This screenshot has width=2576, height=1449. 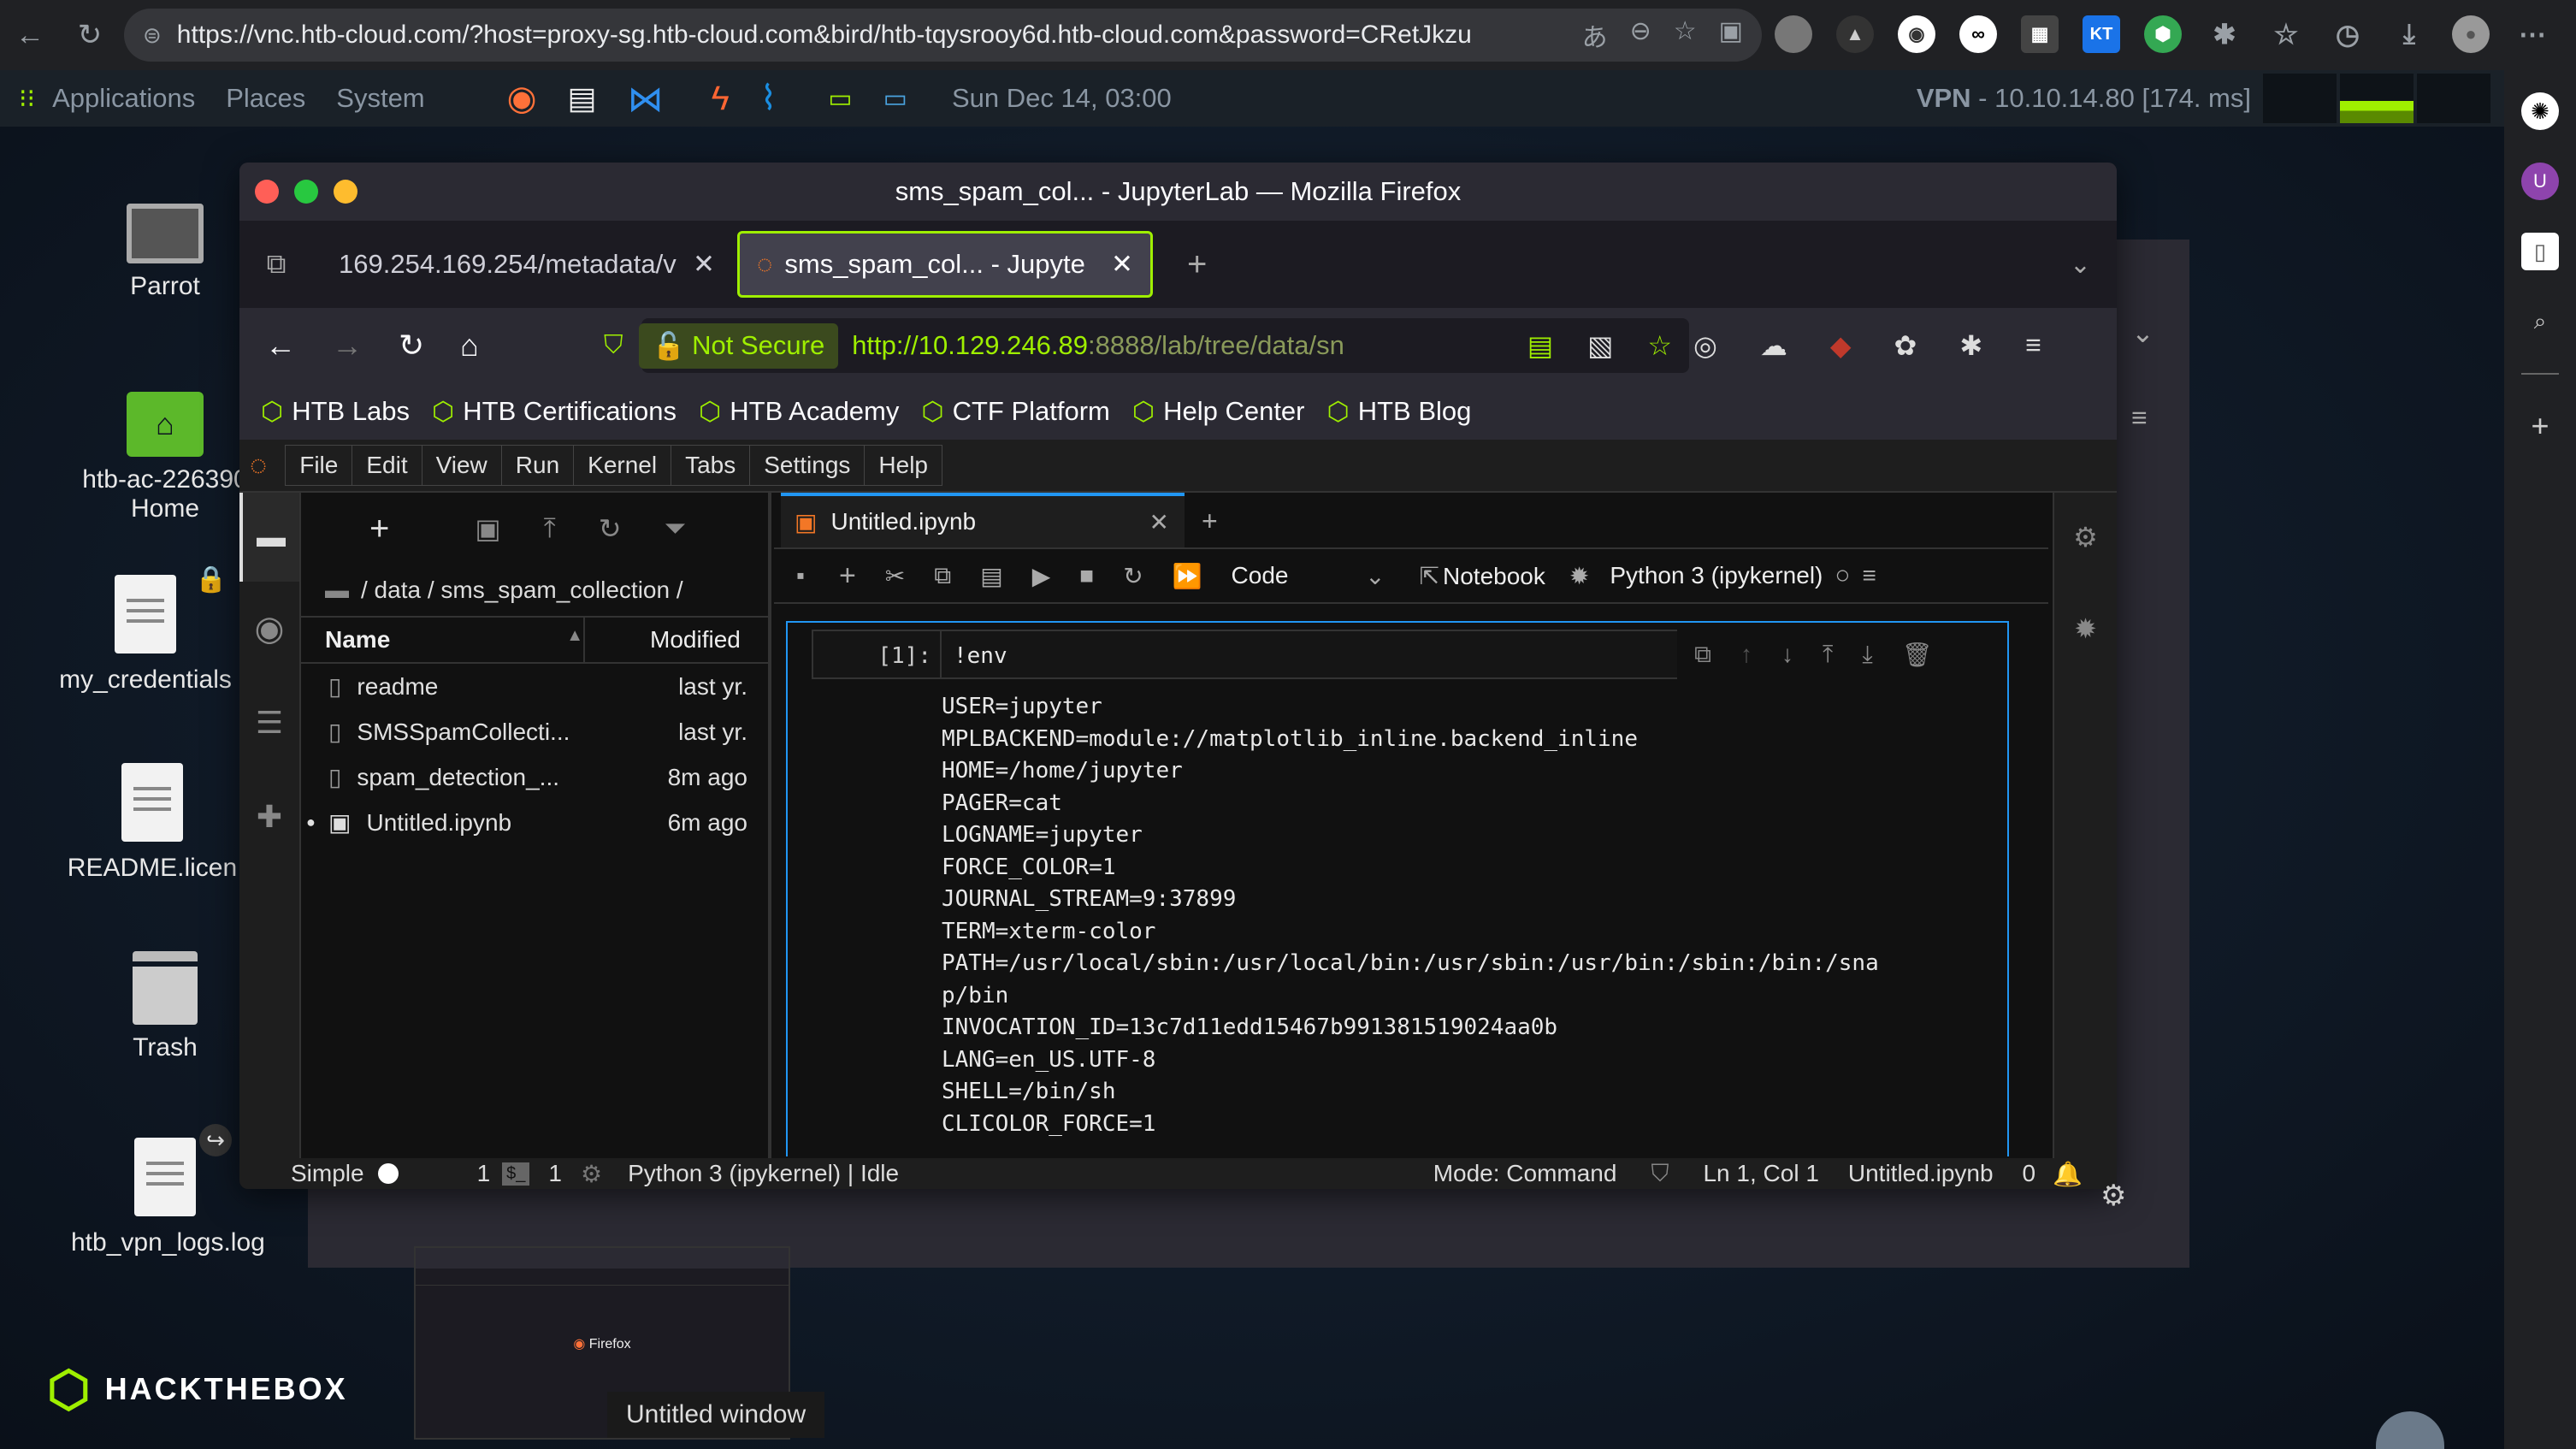 What do you see at coordinates (942, 576) in the screenshot?
I see `copy-icon: ⧉` at bounding box center [942, 576].